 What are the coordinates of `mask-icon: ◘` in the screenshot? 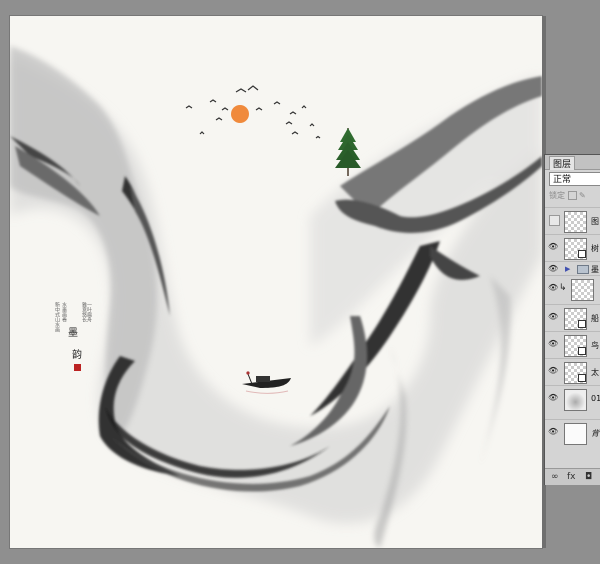 It's located at (588, 477).